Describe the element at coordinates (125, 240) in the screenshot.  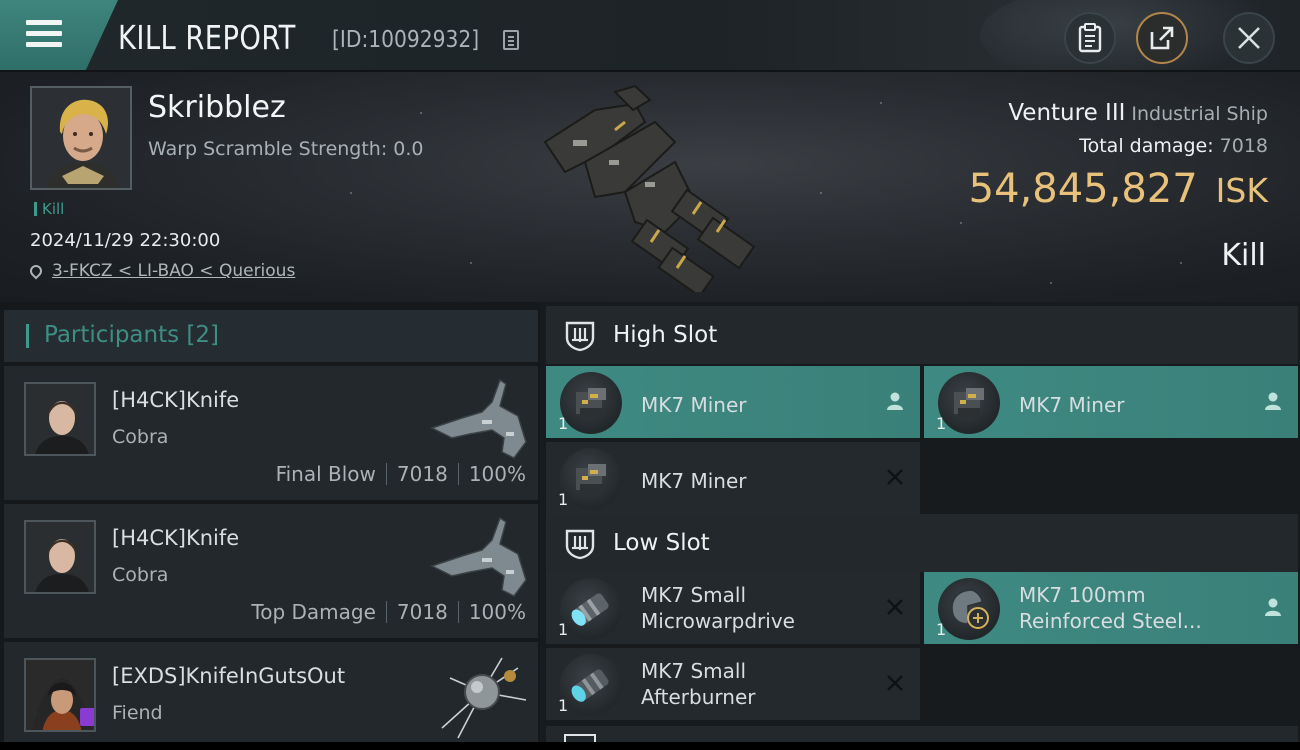
I see `kill-time: 2024/11/29 22:30:00` at that location.